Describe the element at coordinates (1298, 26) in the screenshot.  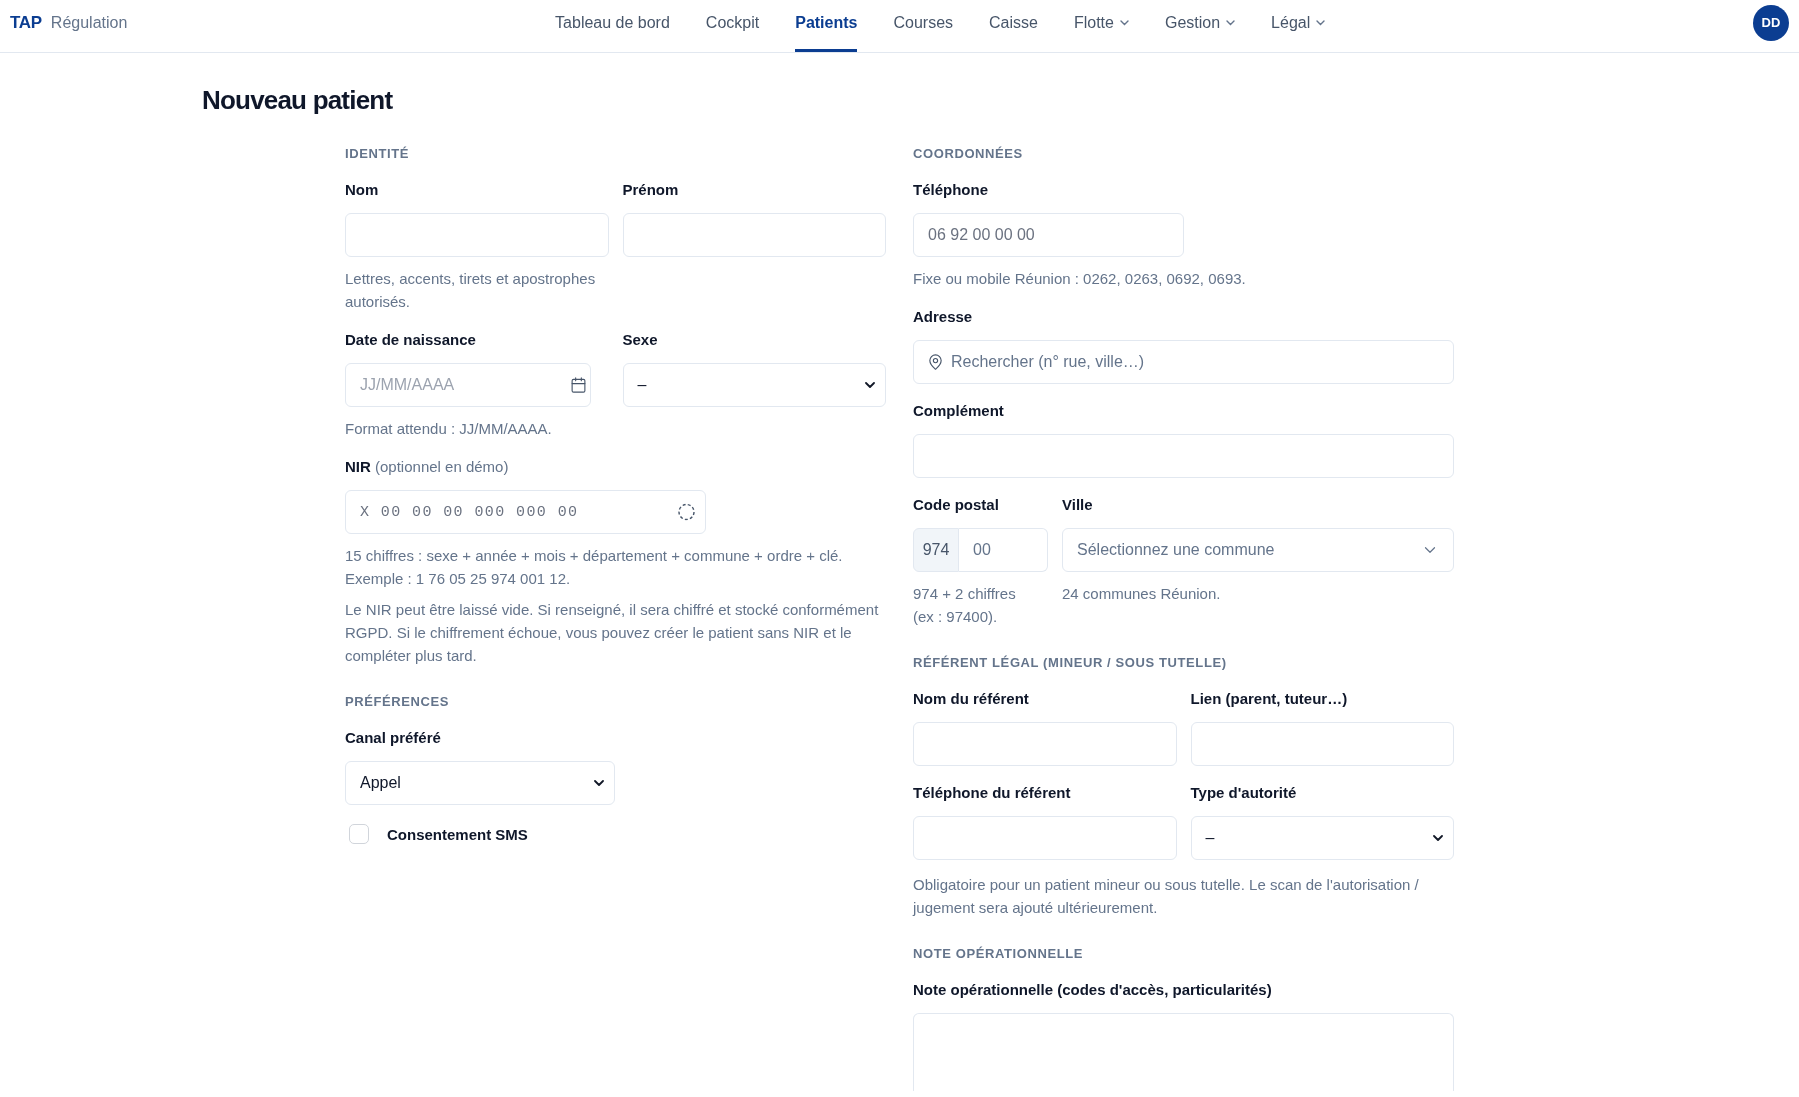
I see `nav-tab: Légal` at that location.